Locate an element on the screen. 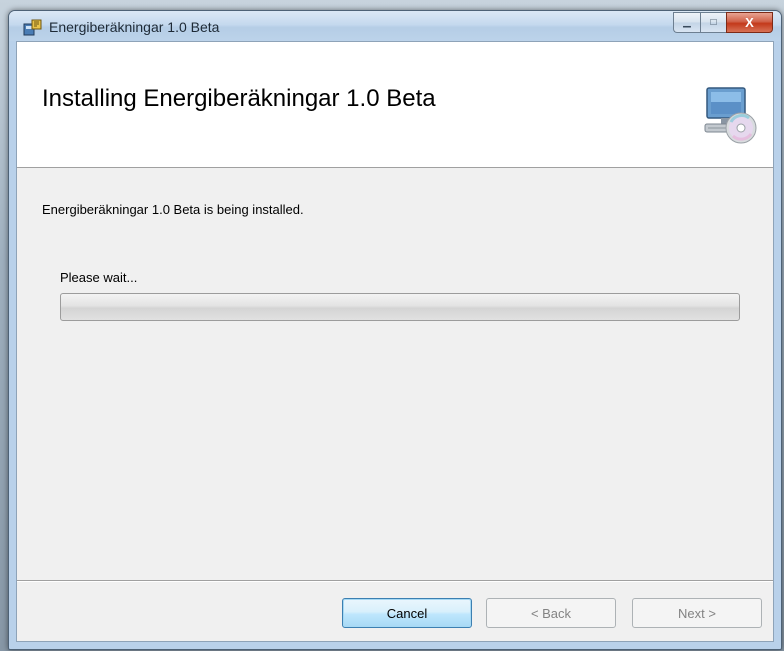  caption-buttons: ▁ □ X is located at coordinates (723, 22).